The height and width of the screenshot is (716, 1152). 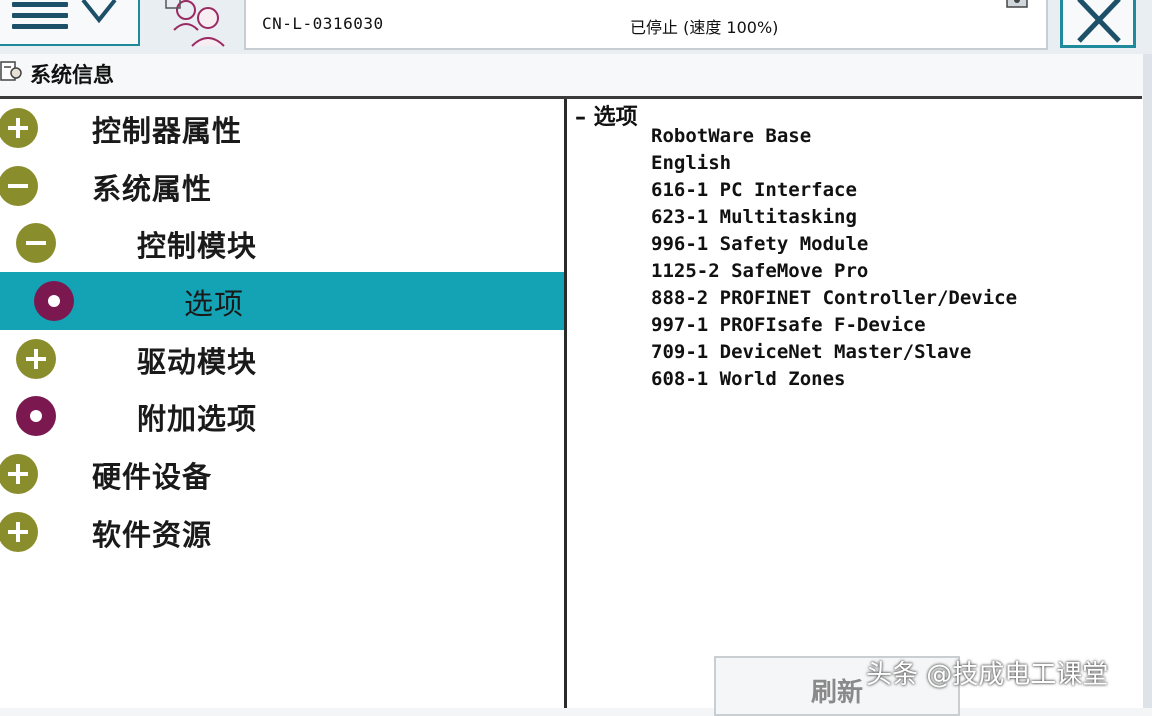 I want to click on tree-item-label: 附加选项, so click(x=197, y=419).